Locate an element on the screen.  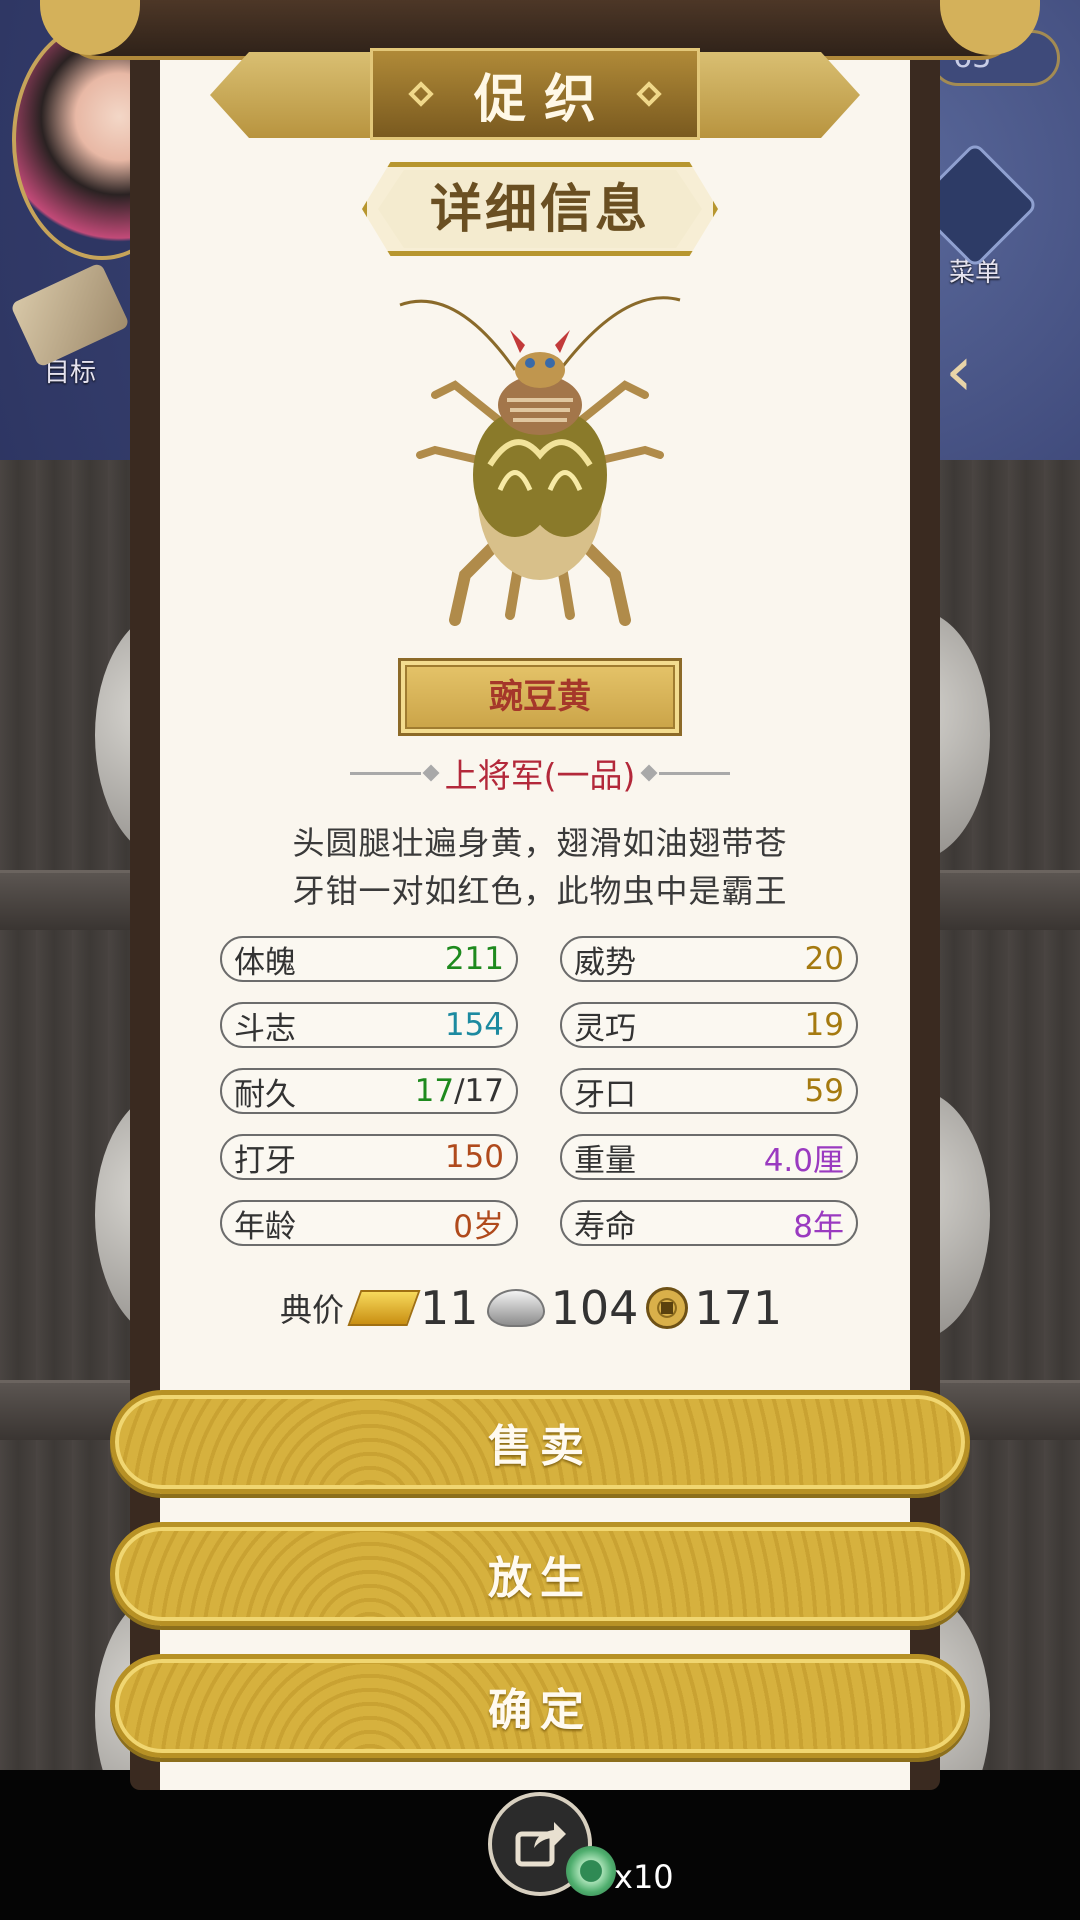
sell-button: 售卖 is located at coordinates (540, 1442).